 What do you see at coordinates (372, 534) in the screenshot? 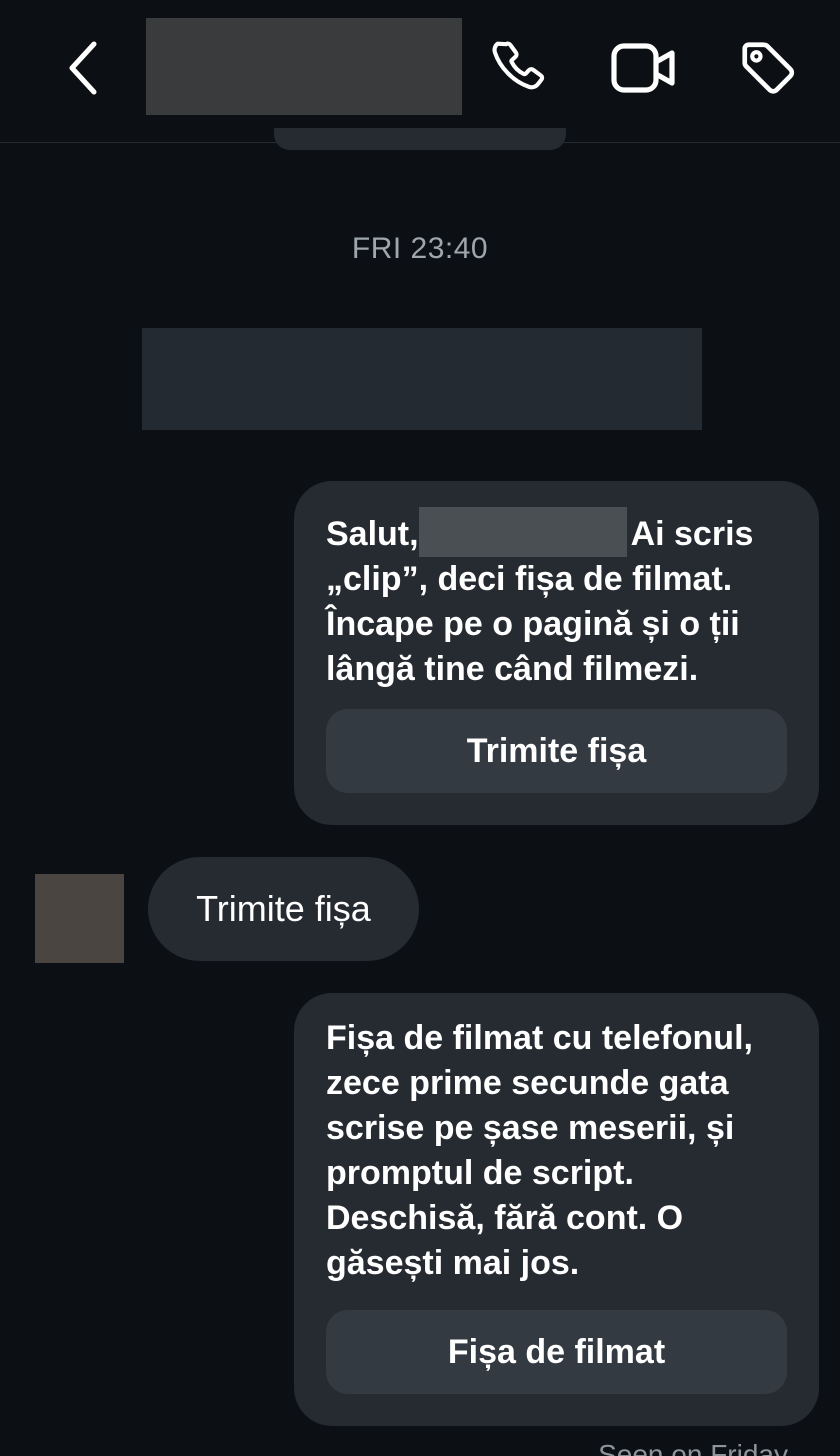
I see `message-text-start: Salut,` at bounding box center [372, 534].